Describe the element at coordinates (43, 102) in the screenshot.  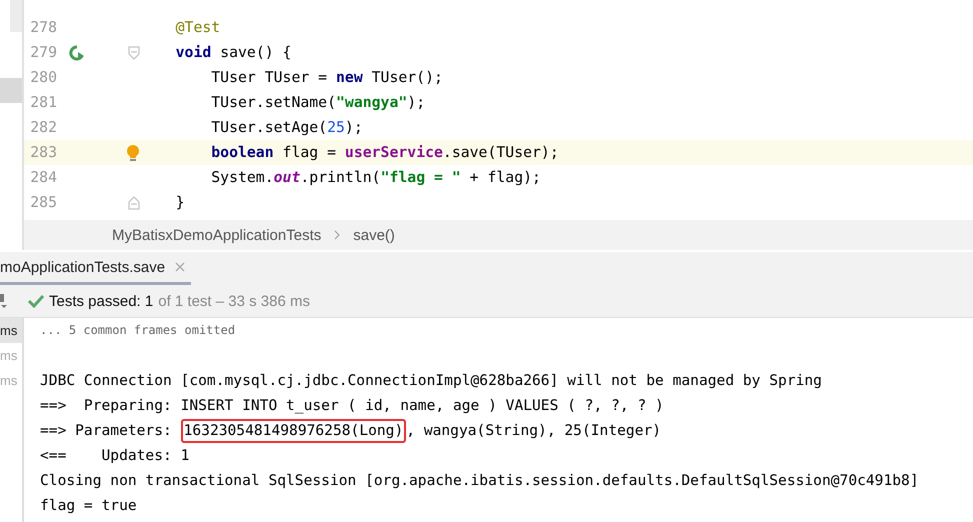
I see `line-number: 281` at that location.